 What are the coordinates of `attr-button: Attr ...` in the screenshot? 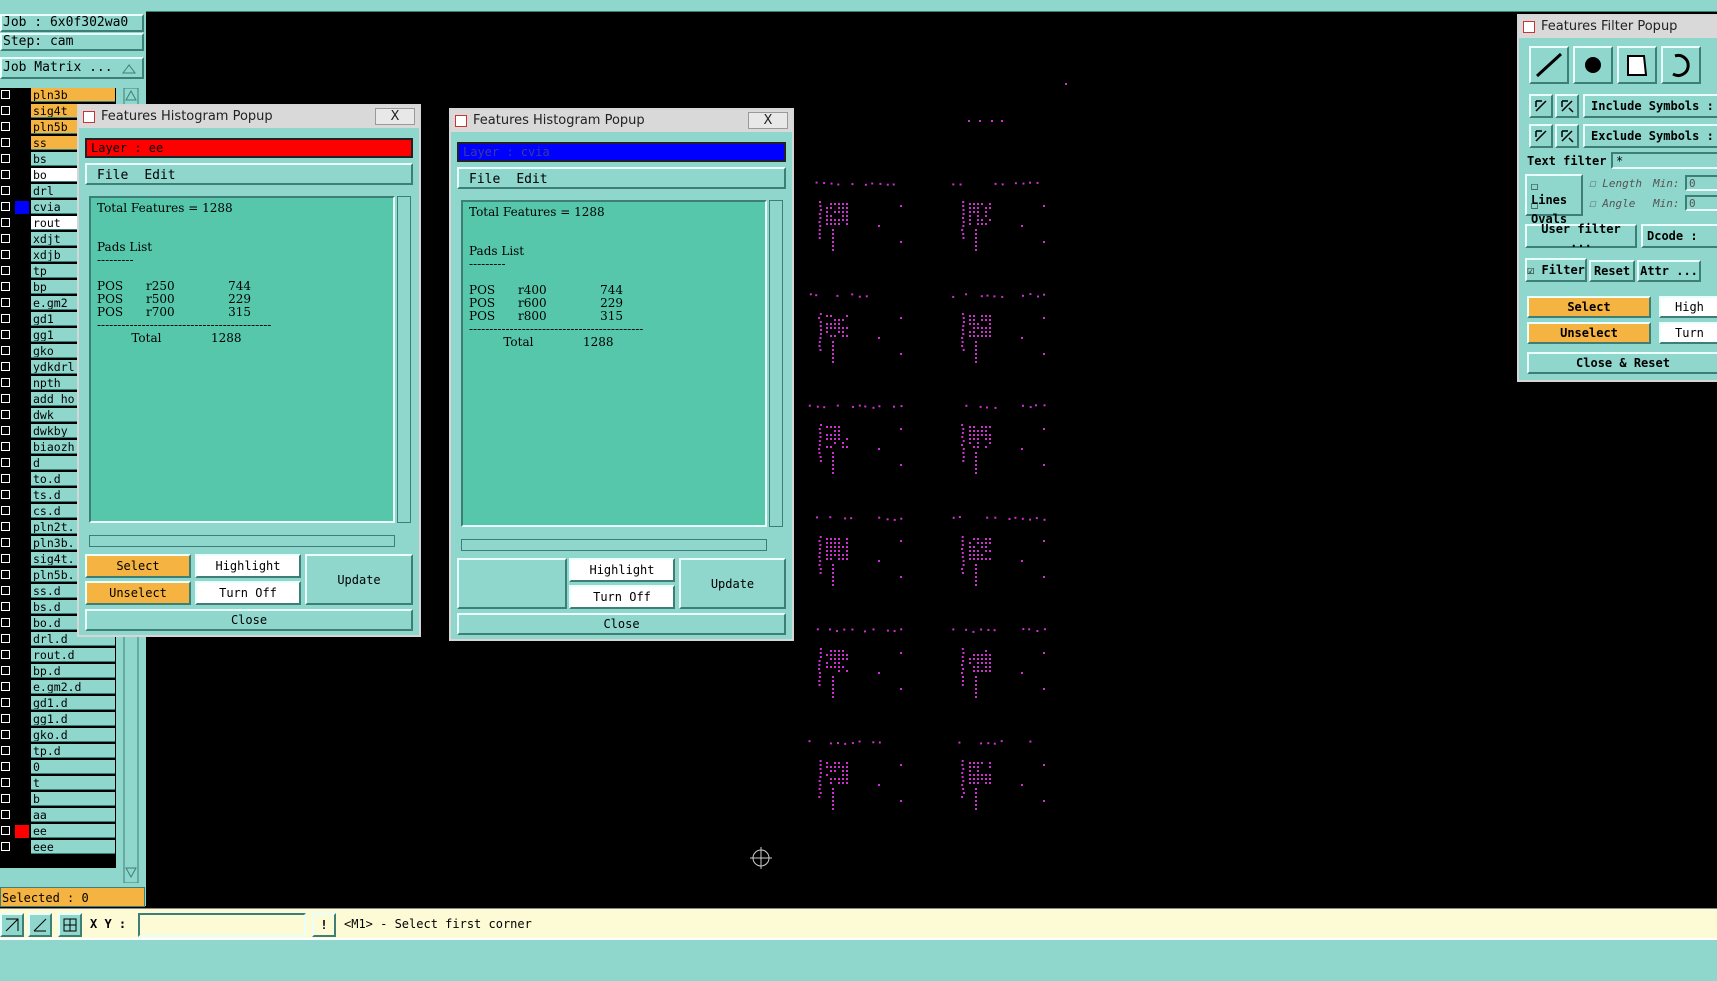 It's located at (1669, 271).